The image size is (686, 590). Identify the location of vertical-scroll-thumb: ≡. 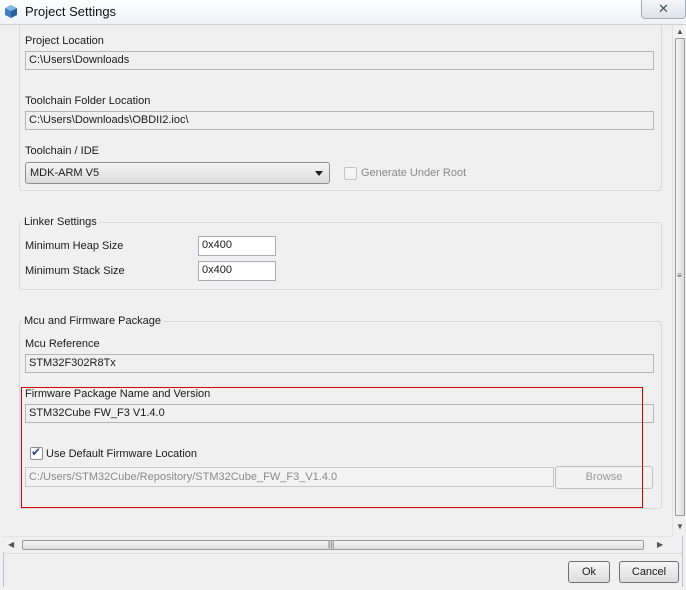
(680, 277).